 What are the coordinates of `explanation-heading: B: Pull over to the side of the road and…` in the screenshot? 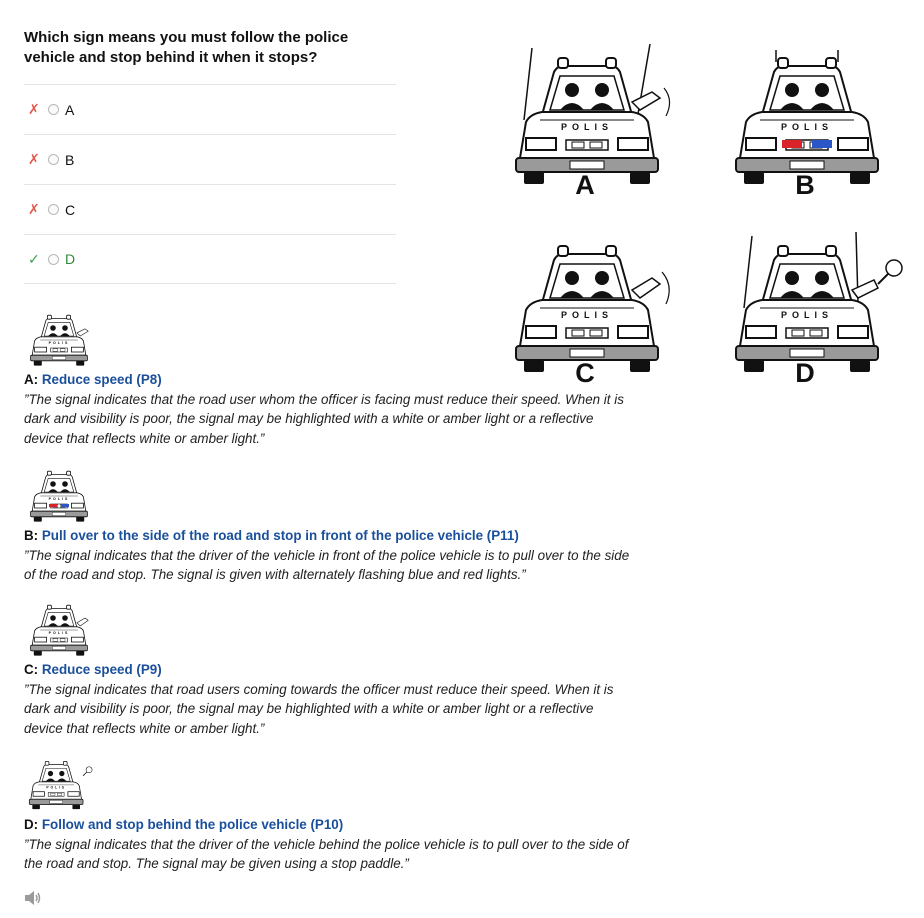 It's located at (329, 536).